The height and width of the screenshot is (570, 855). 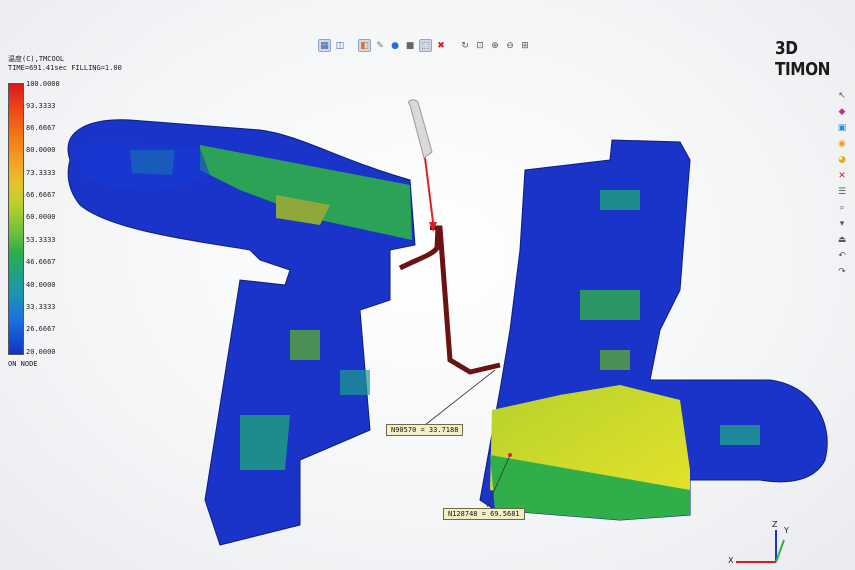 I want to click on axis-y-label: Y, so click(x=786, y=530).